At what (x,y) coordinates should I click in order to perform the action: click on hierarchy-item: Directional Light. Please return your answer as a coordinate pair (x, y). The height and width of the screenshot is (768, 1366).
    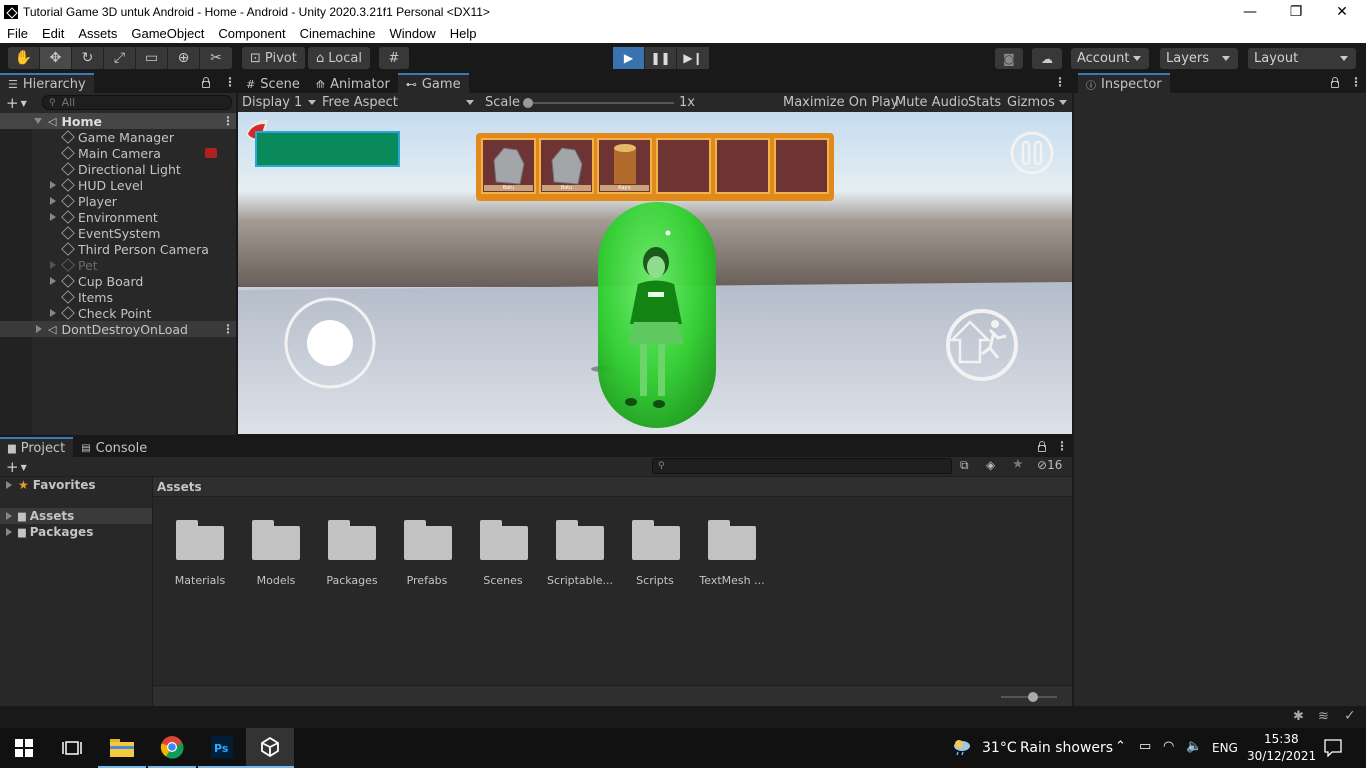
    Looking at the image, I should click on (118, 169).